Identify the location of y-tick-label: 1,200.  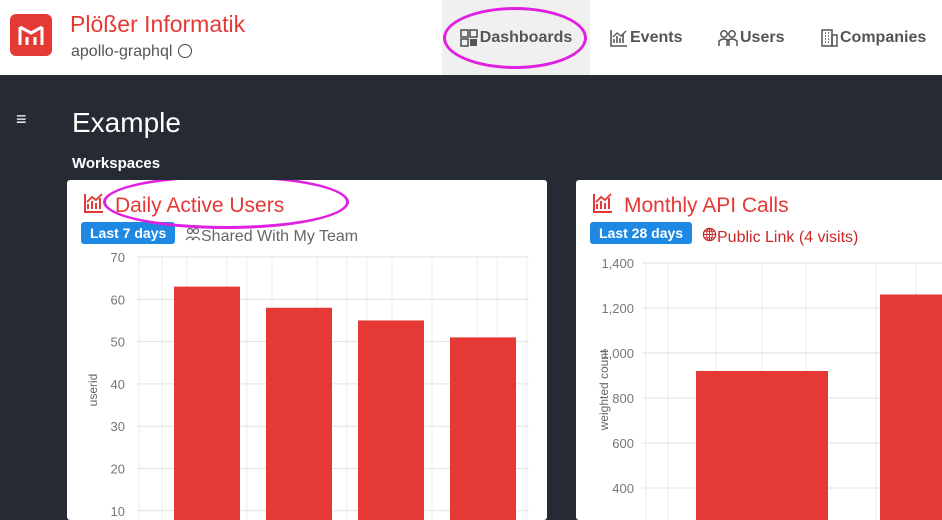
(617, 308).